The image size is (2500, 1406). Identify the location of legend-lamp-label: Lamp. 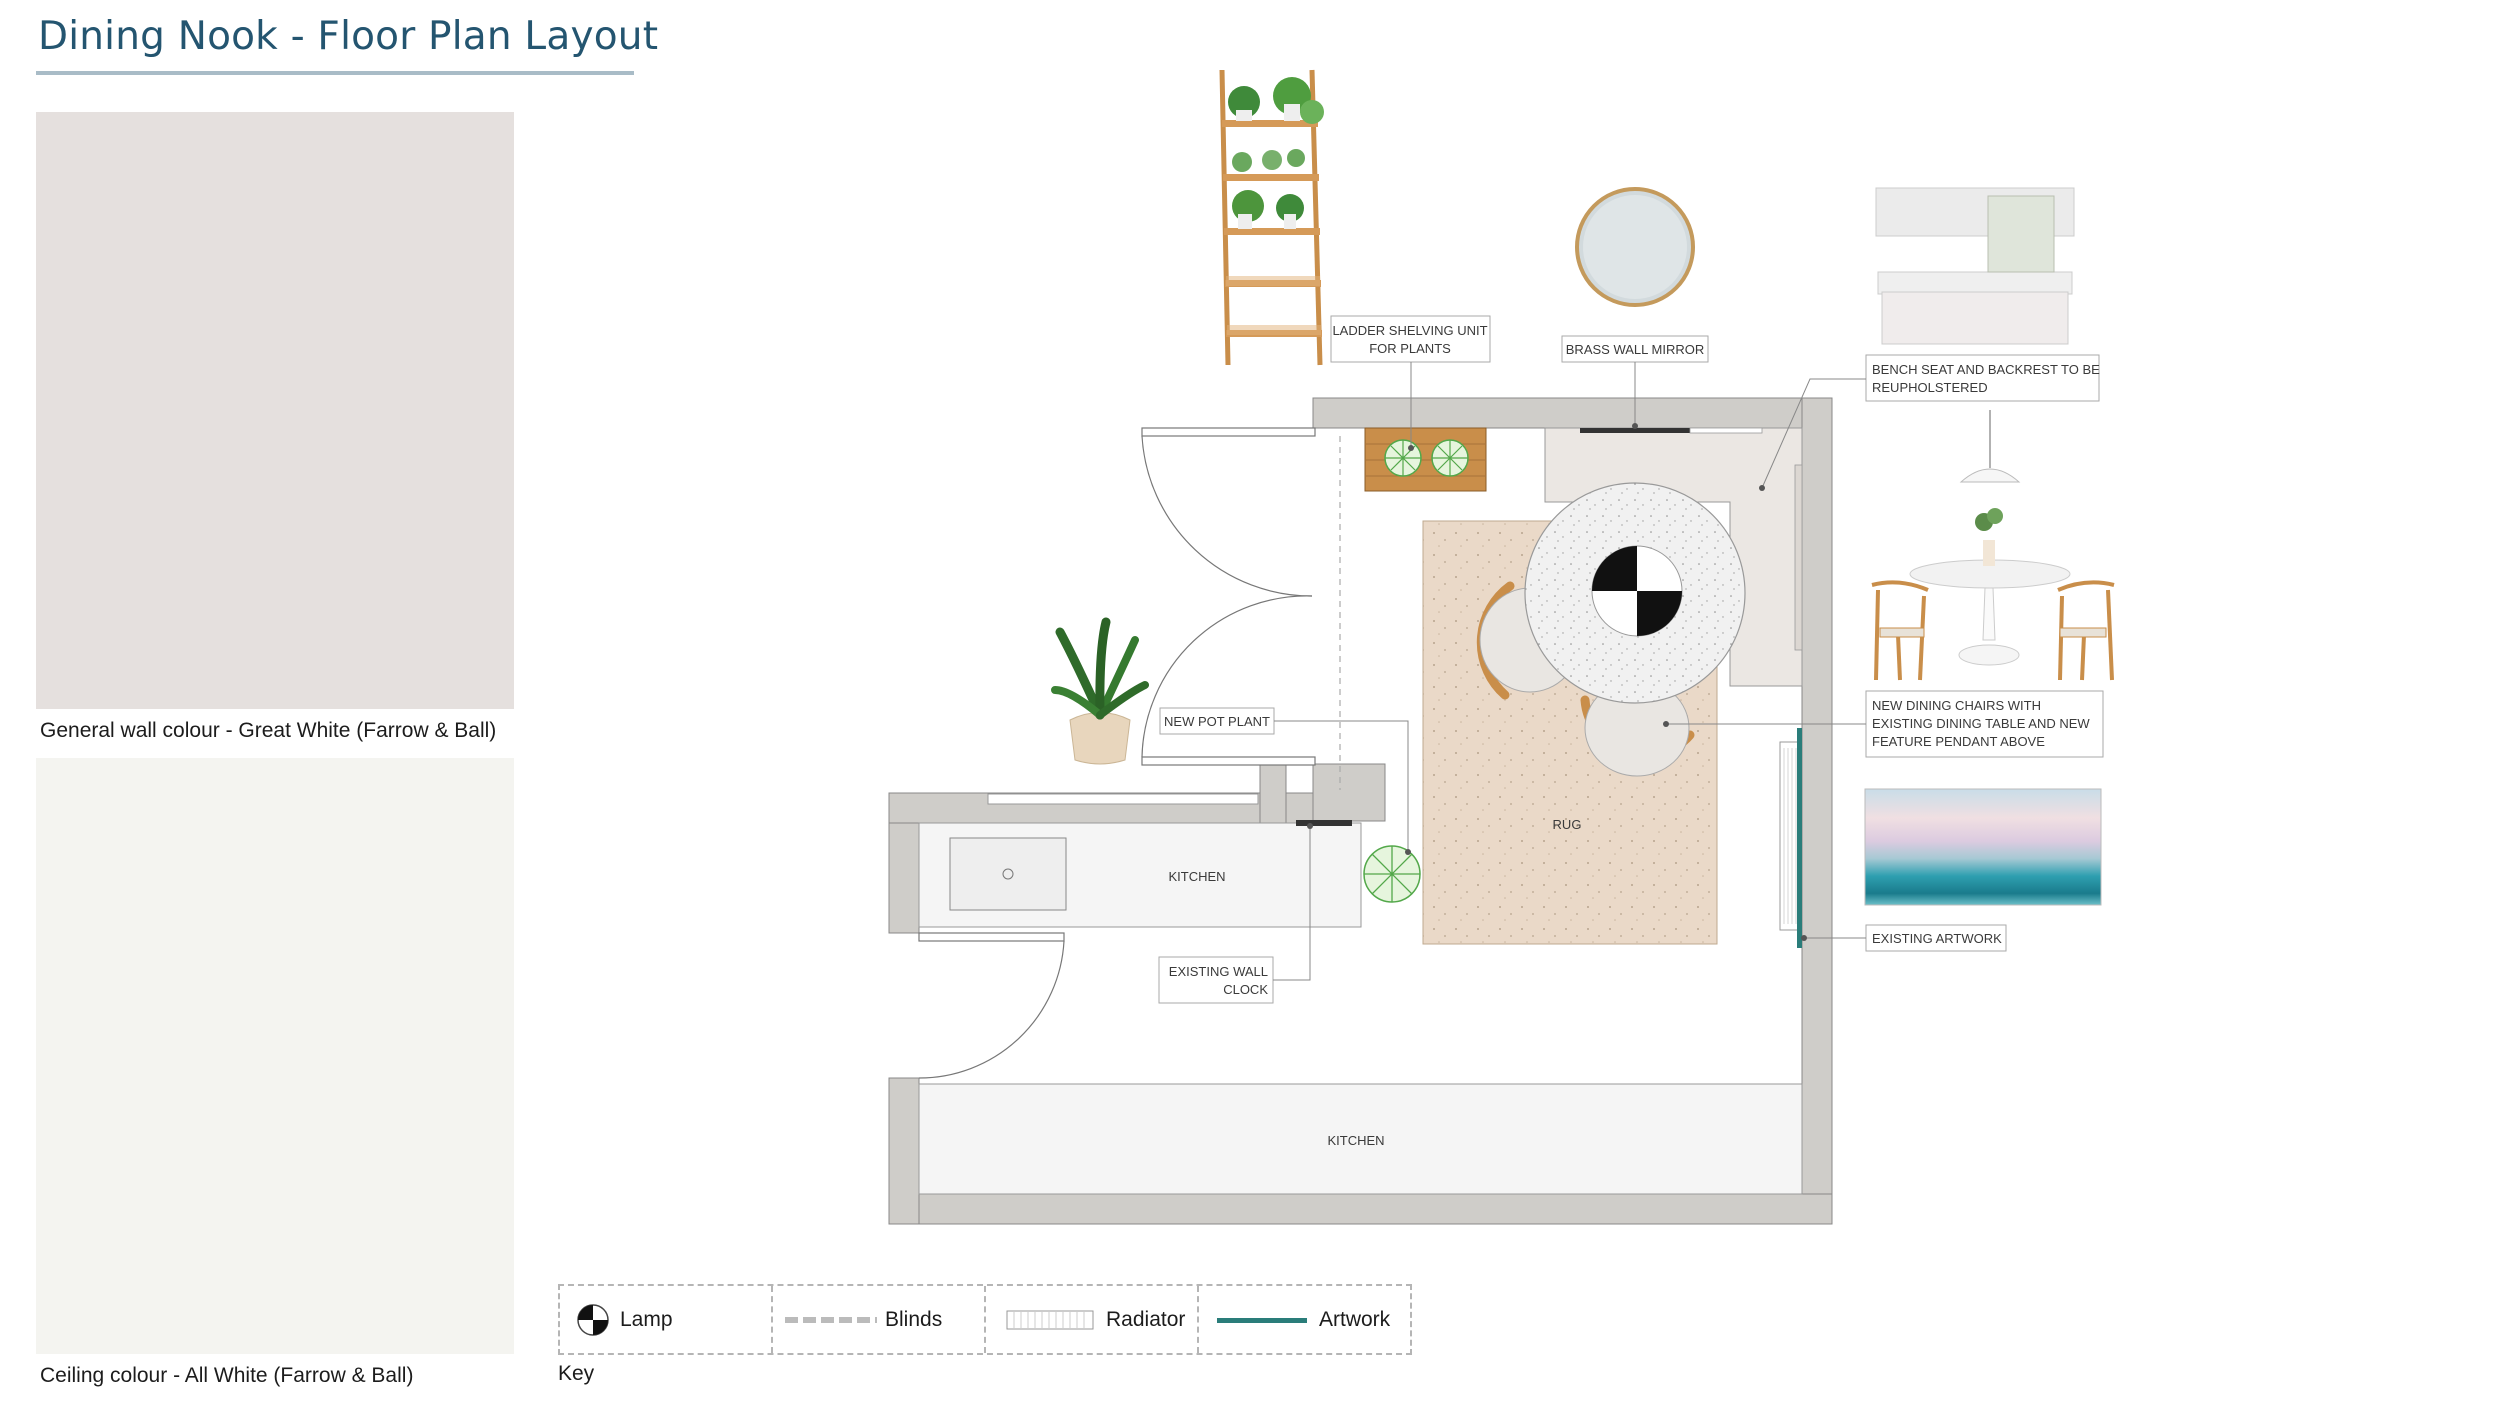
(646, 1319).